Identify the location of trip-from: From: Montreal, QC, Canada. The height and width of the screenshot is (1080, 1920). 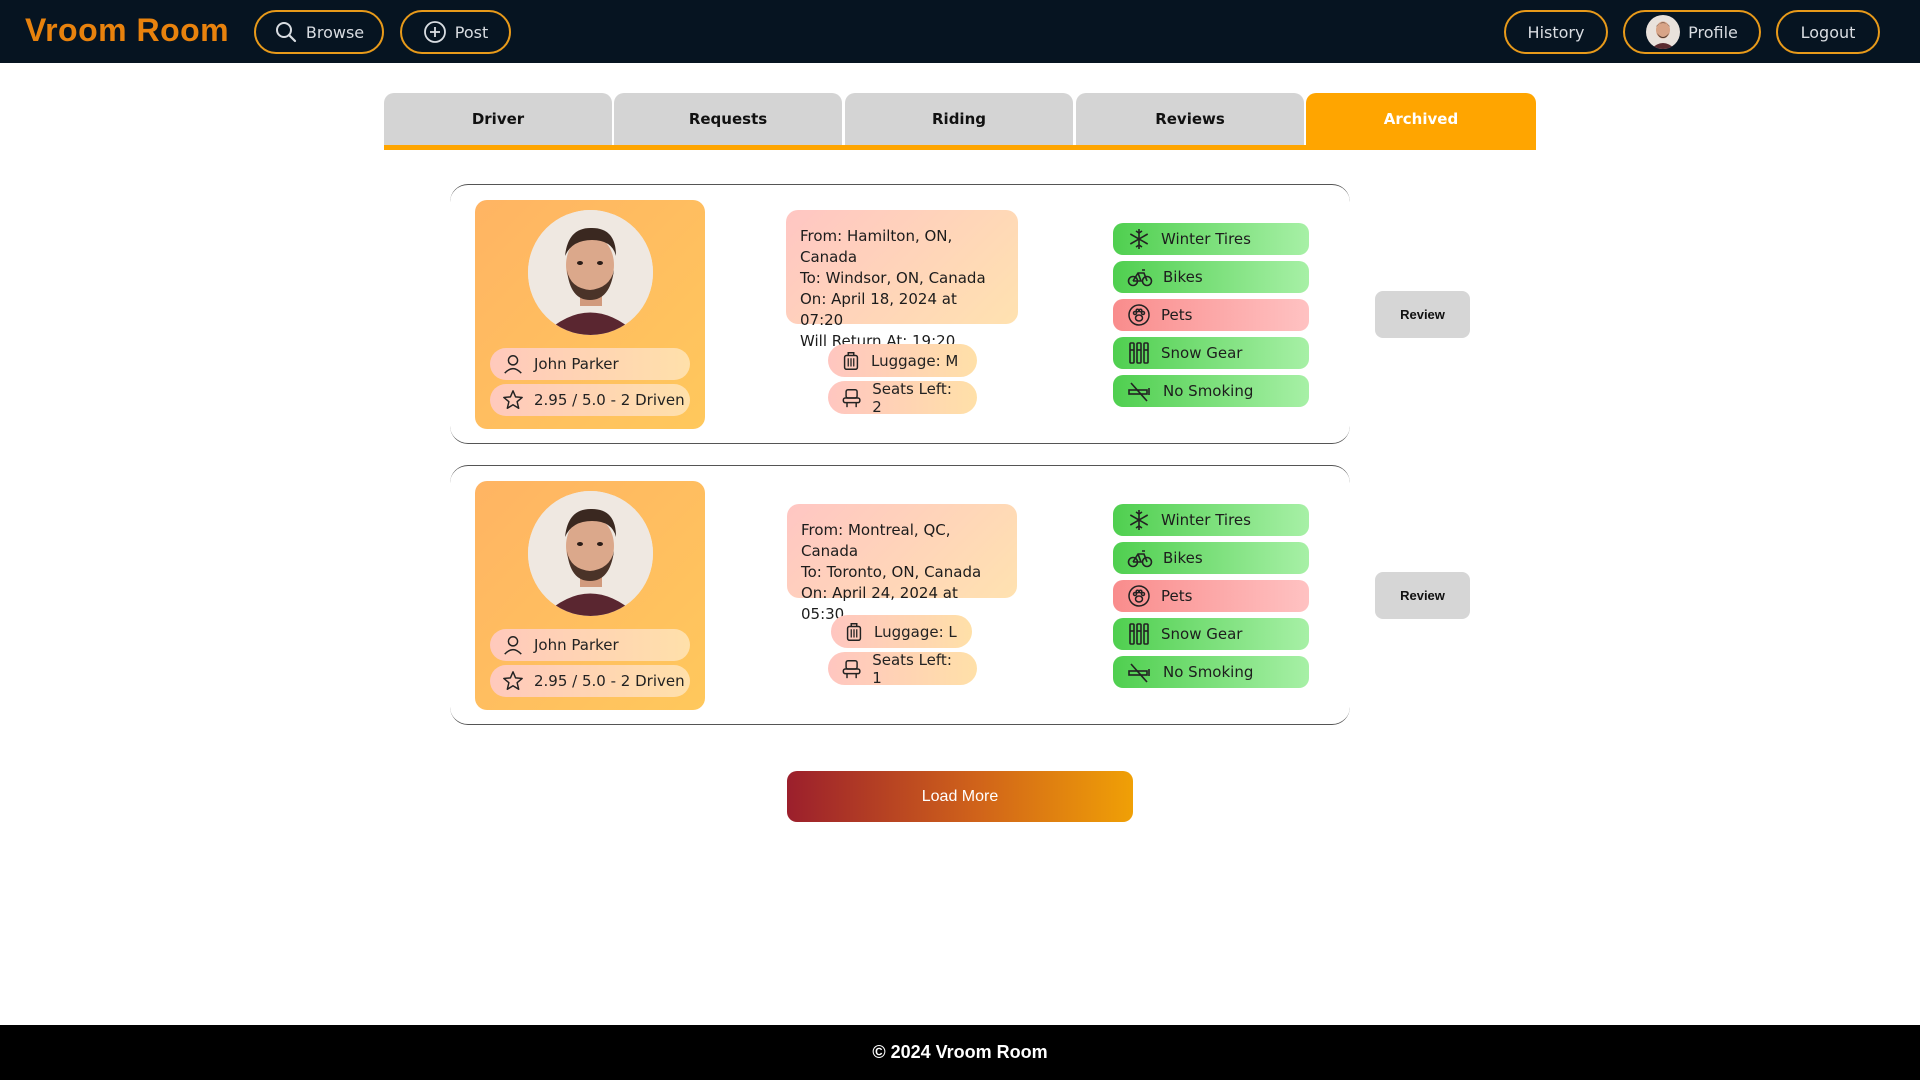
(876, 540).